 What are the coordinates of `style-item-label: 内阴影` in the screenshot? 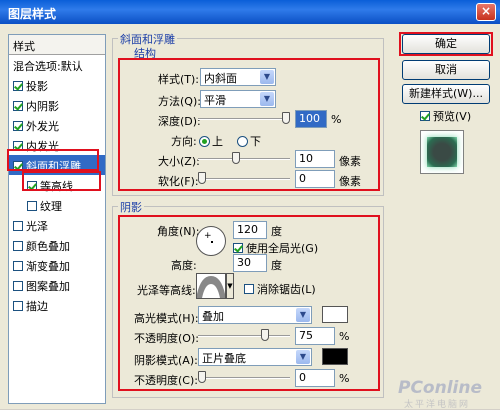 It's located at (42, 106).